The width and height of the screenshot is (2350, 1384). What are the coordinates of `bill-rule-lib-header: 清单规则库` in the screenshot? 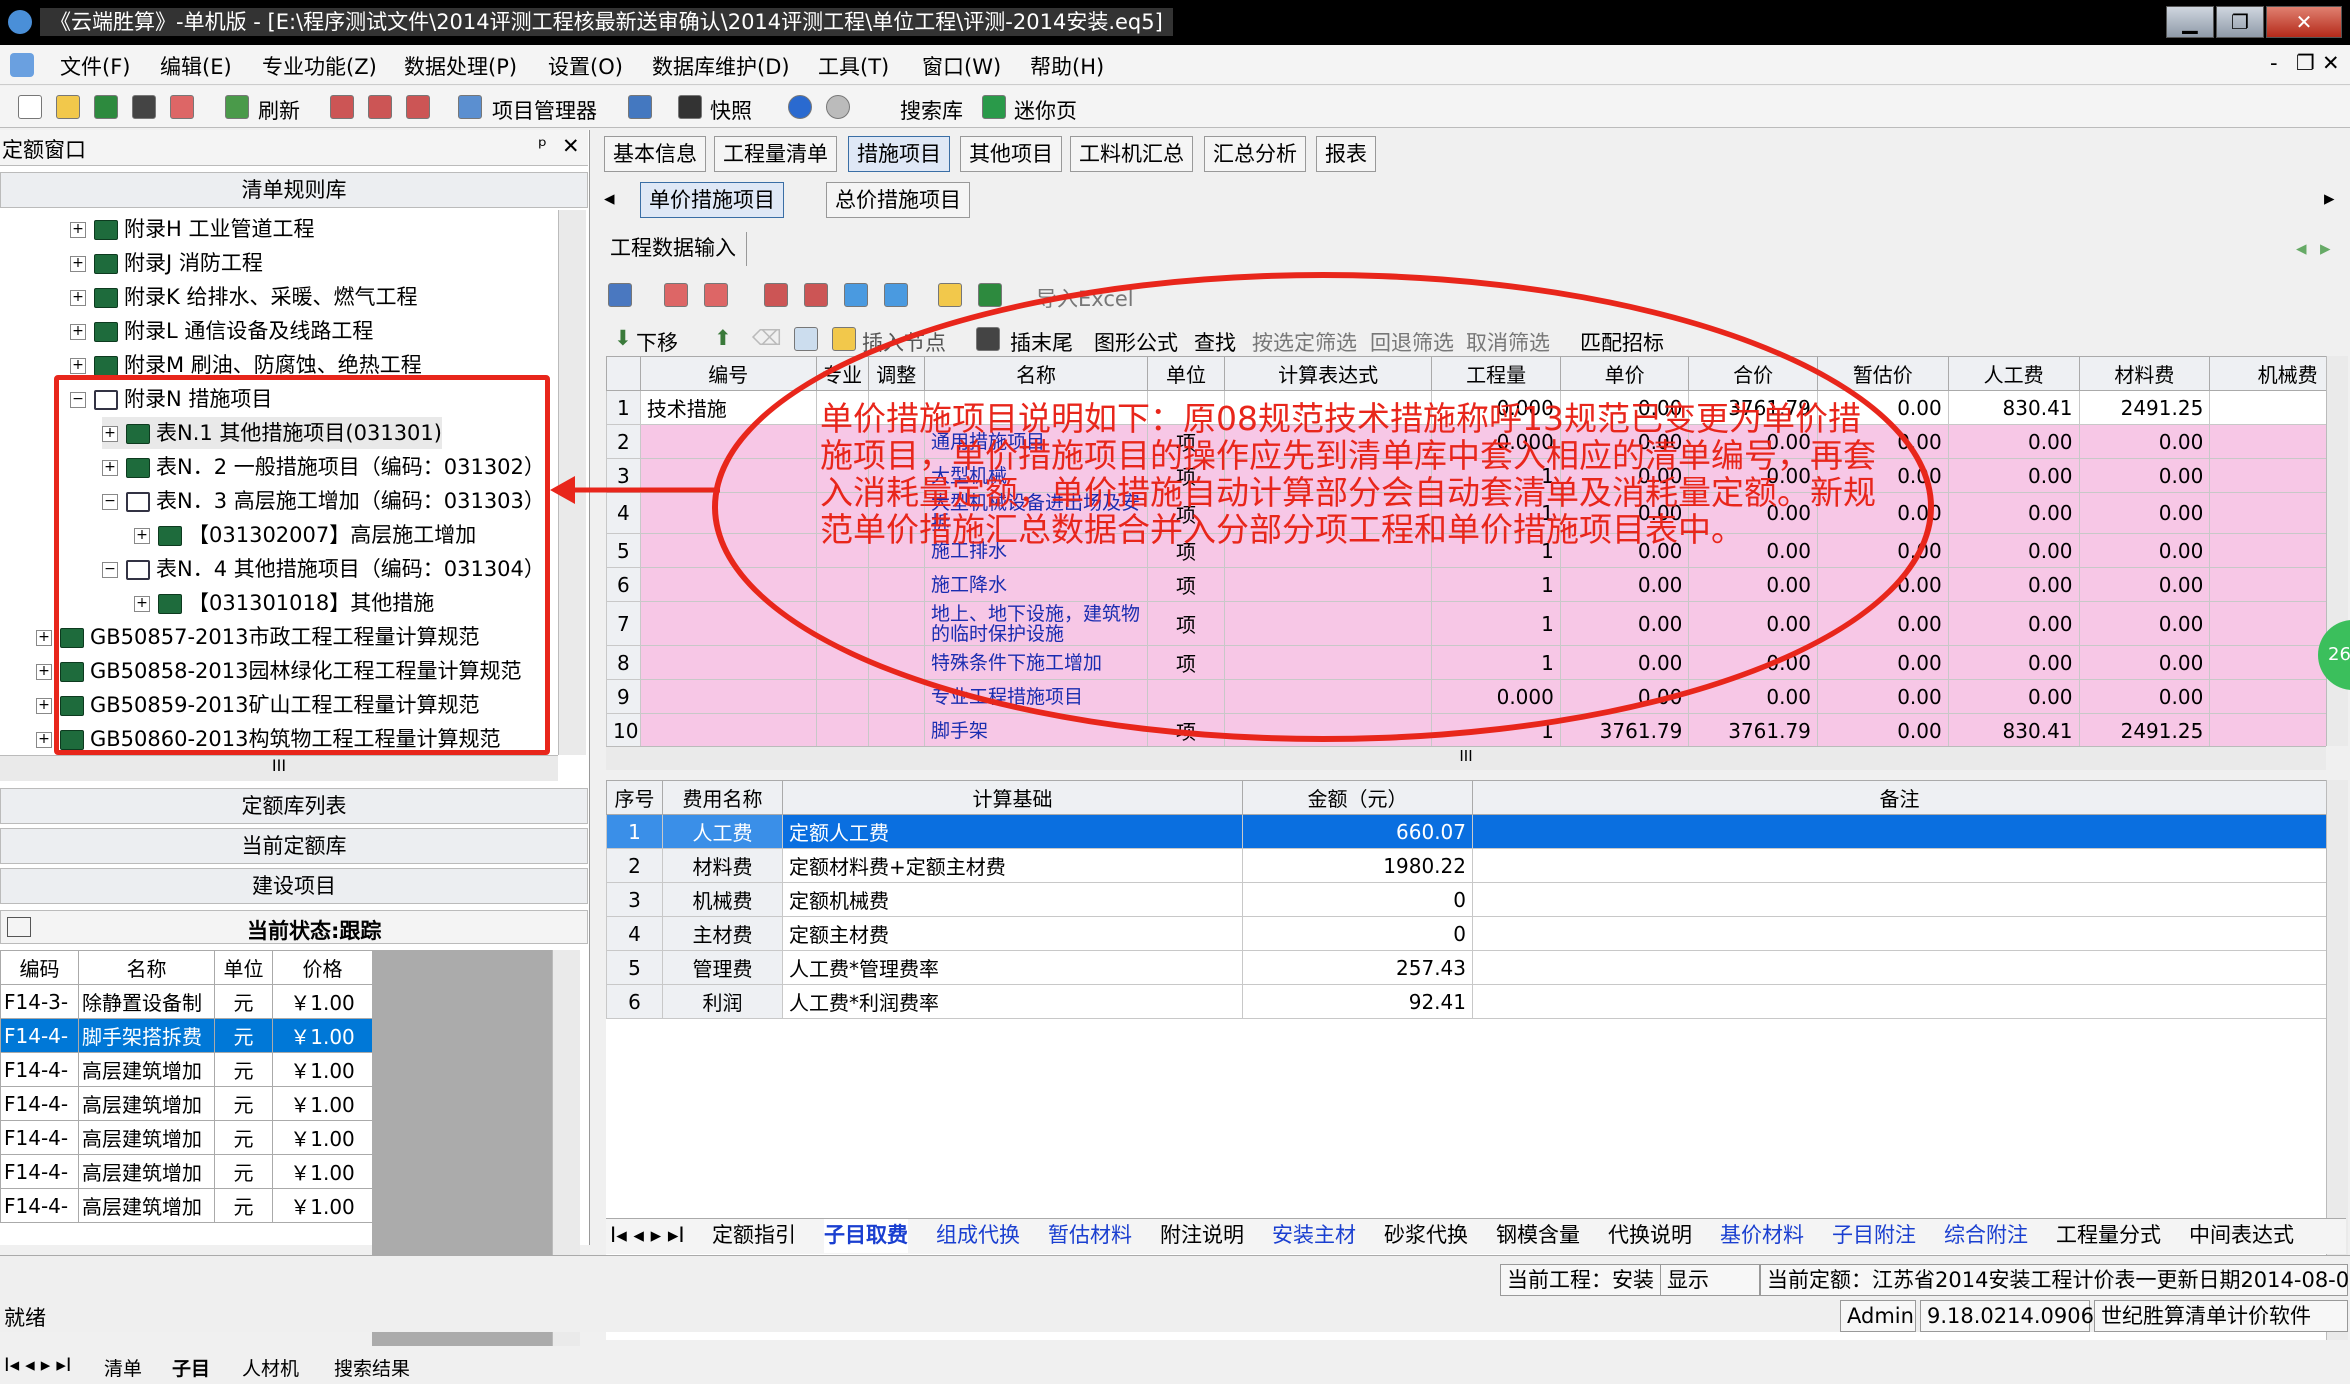 It's located at (294, 190).